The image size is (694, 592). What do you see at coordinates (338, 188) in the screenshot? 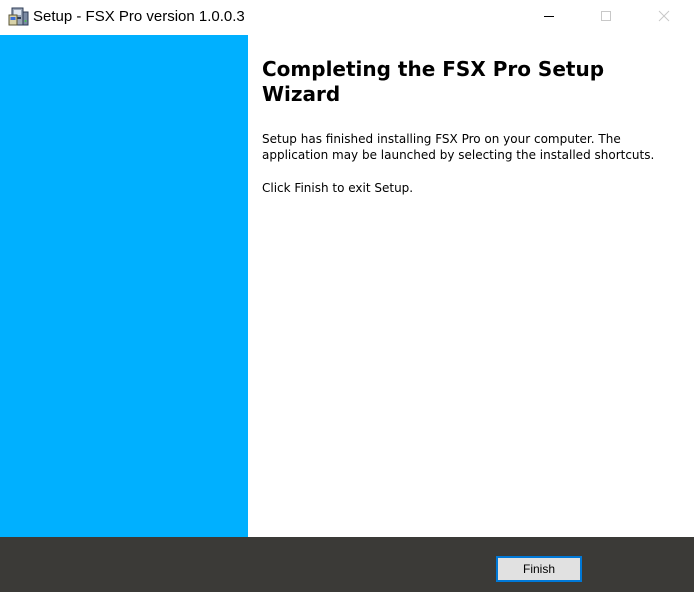
I see `exit-instruction: Click Finish to exit Setup.` at bounding box center [338, 188].